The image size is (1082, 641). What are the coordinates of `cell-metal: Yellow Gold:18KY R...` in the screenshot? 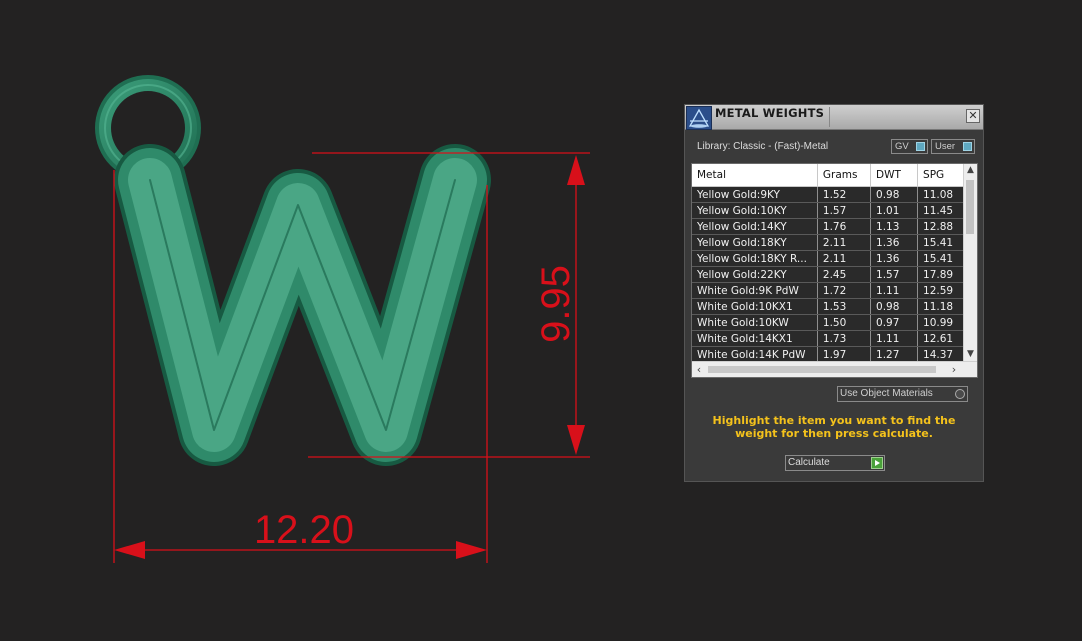 It's located at (755, 258).